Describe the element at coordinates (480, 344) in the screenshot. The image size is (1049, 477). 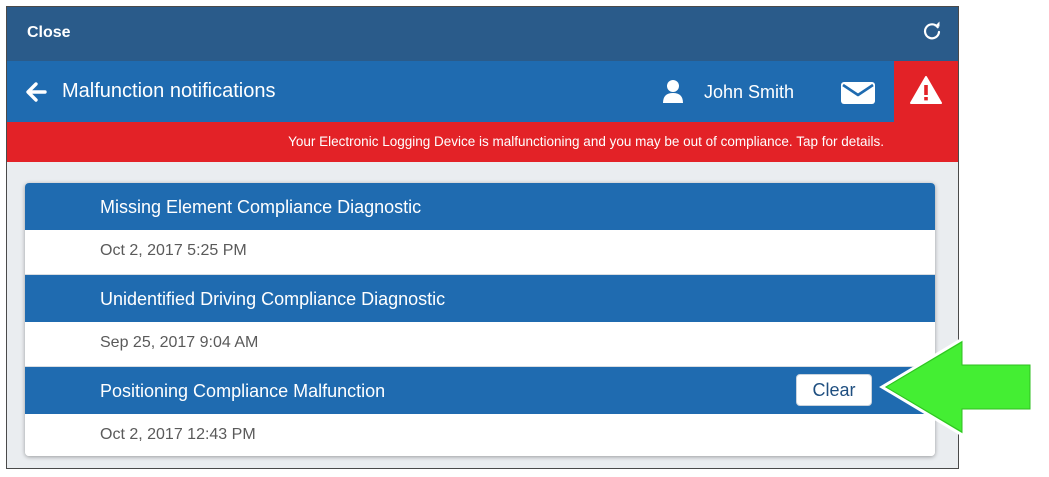
I see `list-item-detail: Sep 25, 2017 9:04 AM` at that location.